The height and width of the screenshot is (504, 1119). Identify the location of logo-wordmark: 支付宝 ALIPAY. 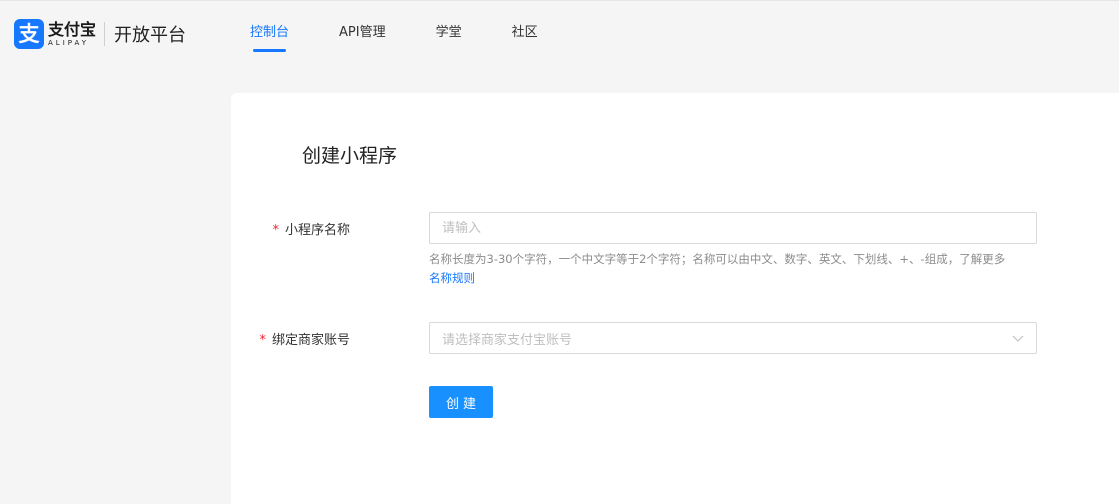
(72, 34).